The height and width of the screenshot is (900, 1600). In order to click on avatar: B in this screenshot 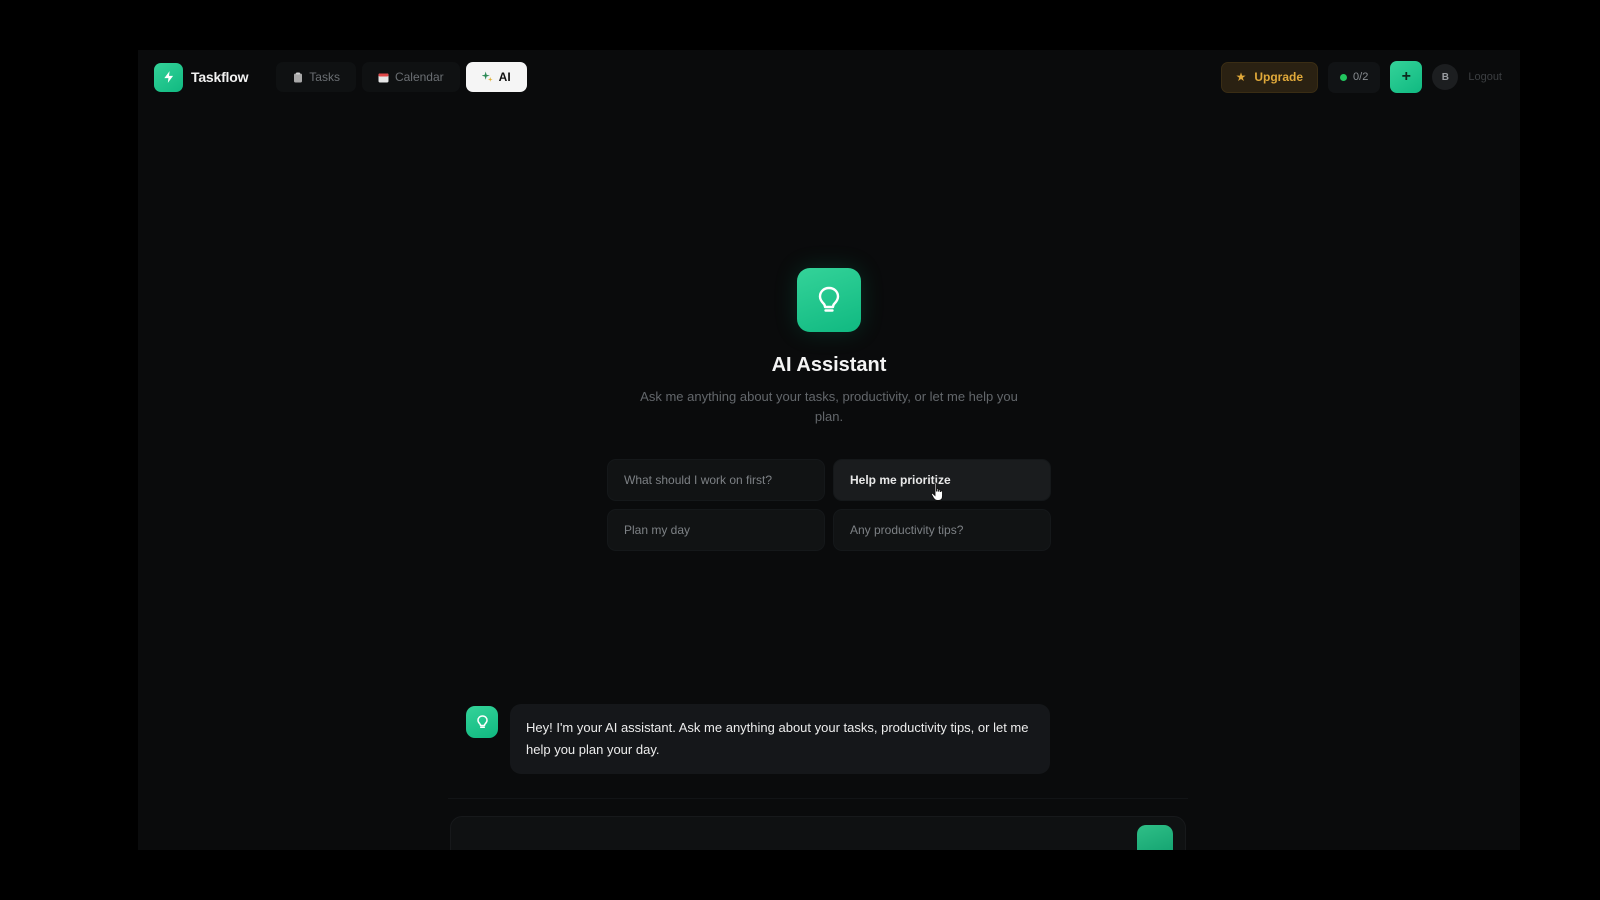, I will do `click(1445, 77)`.